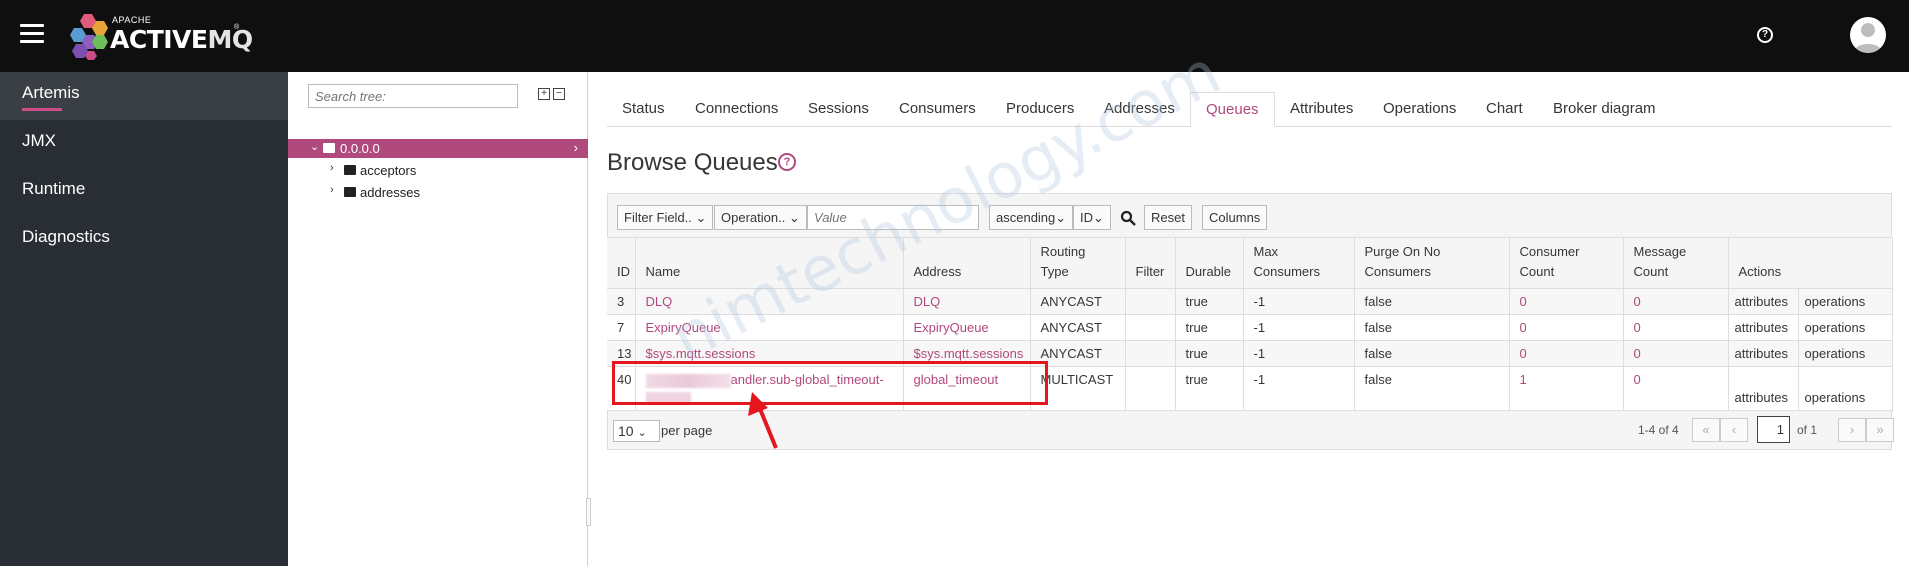  What do you see at coordinates (753, 217) in the screenshot?
I see `operation-label: Operation..` at bounding box center [753, 217].